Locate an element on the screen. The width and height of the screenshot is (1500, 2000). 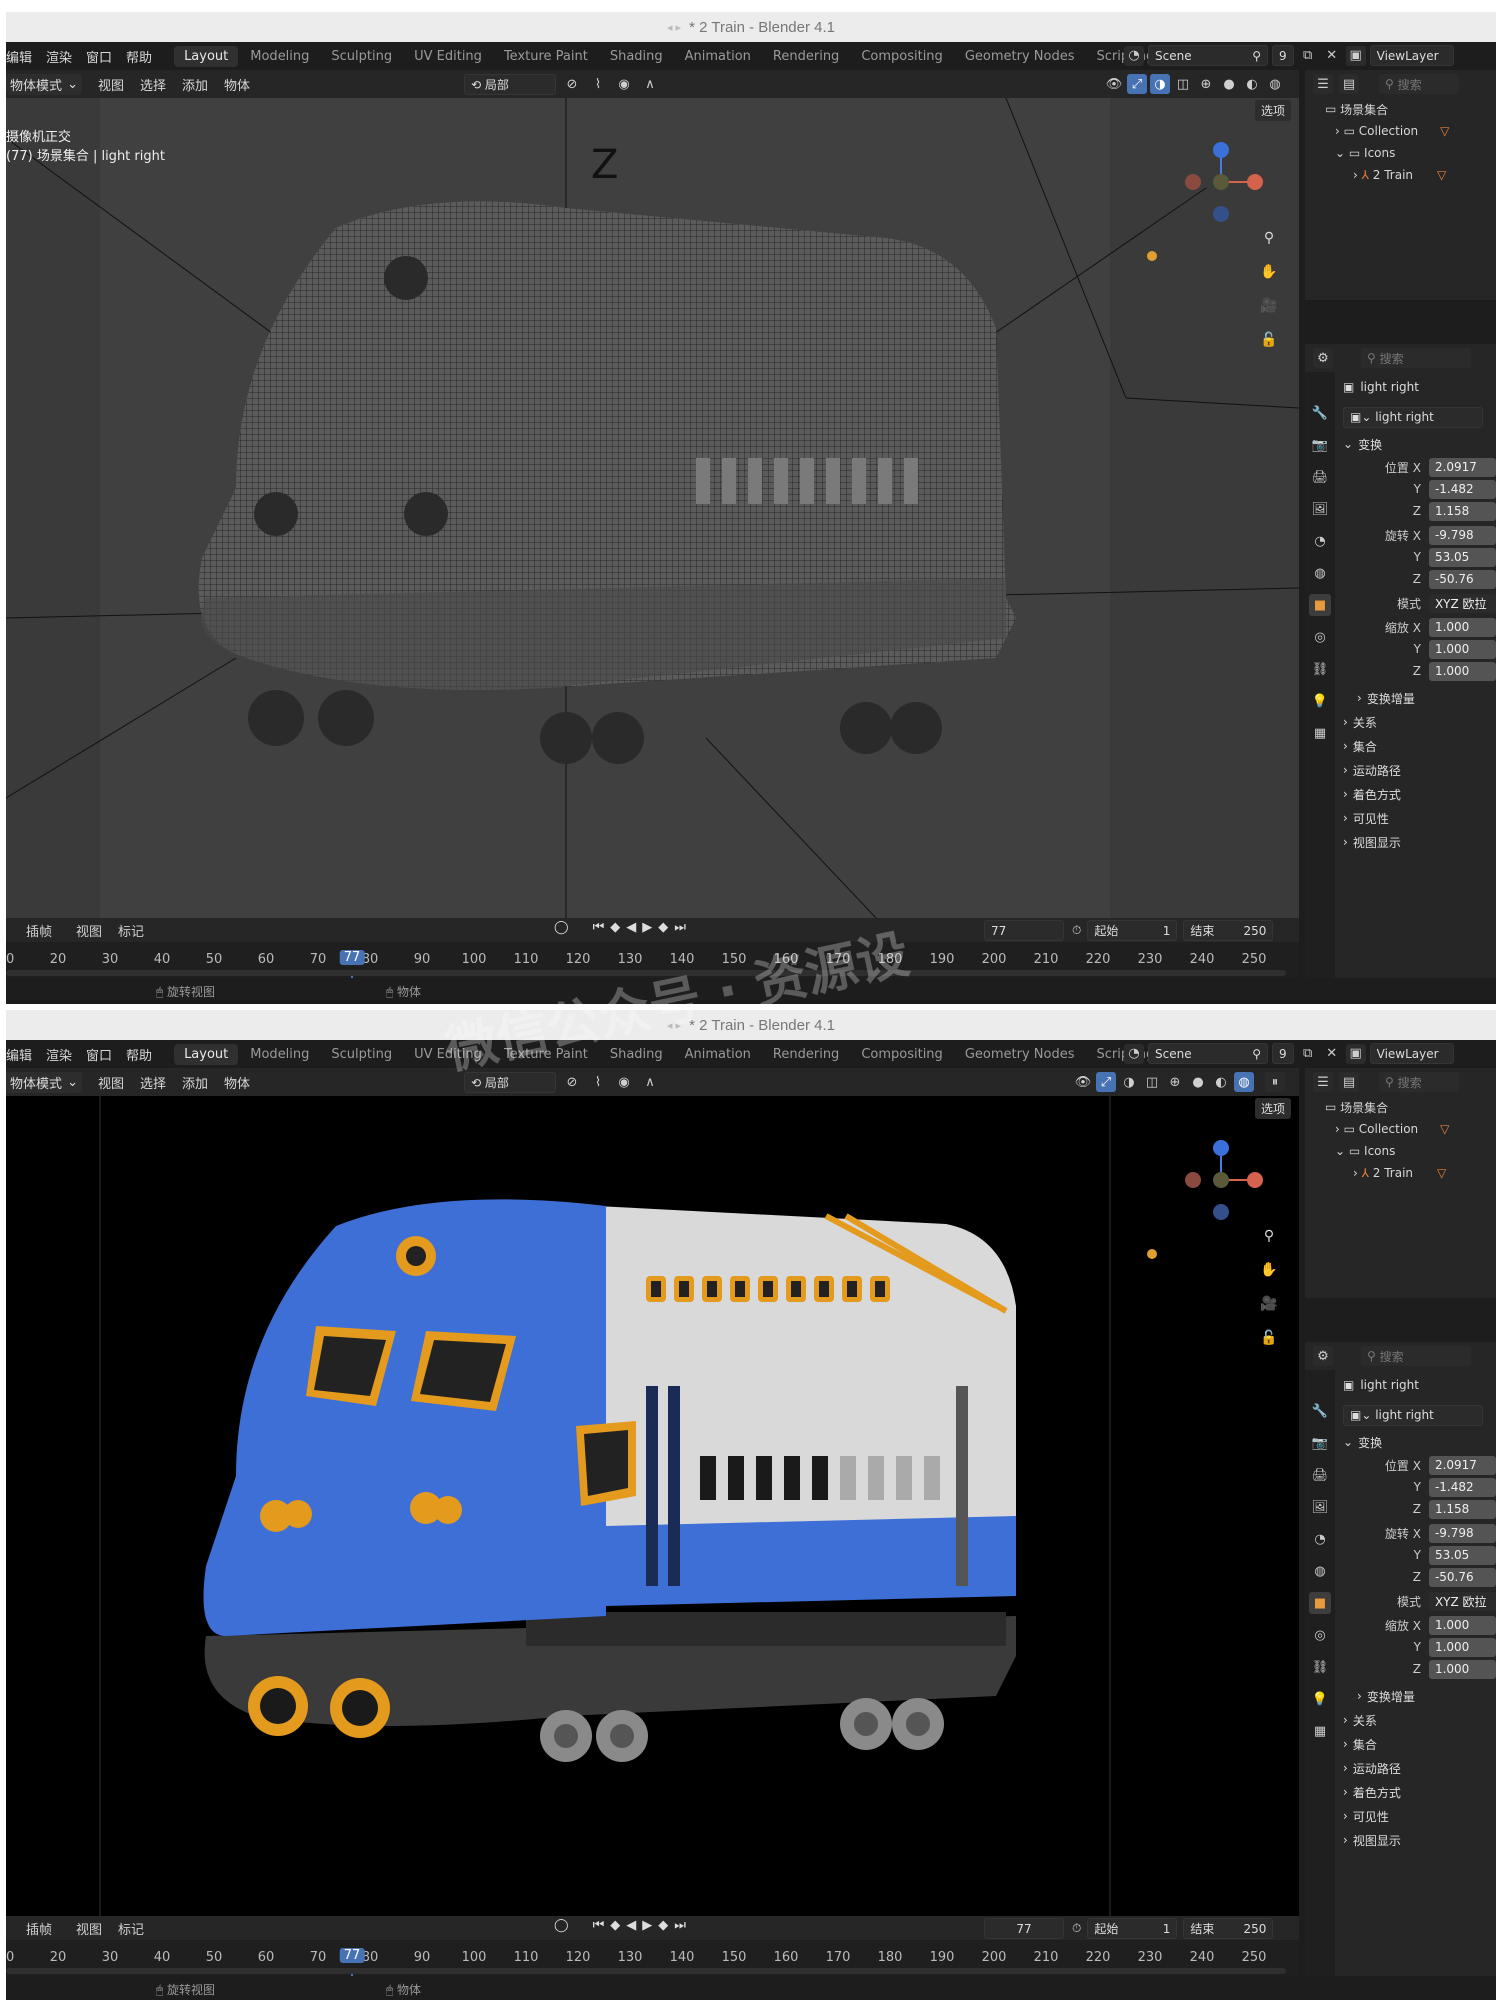
object-icon: ■ is located at coordinates (1320, 605).